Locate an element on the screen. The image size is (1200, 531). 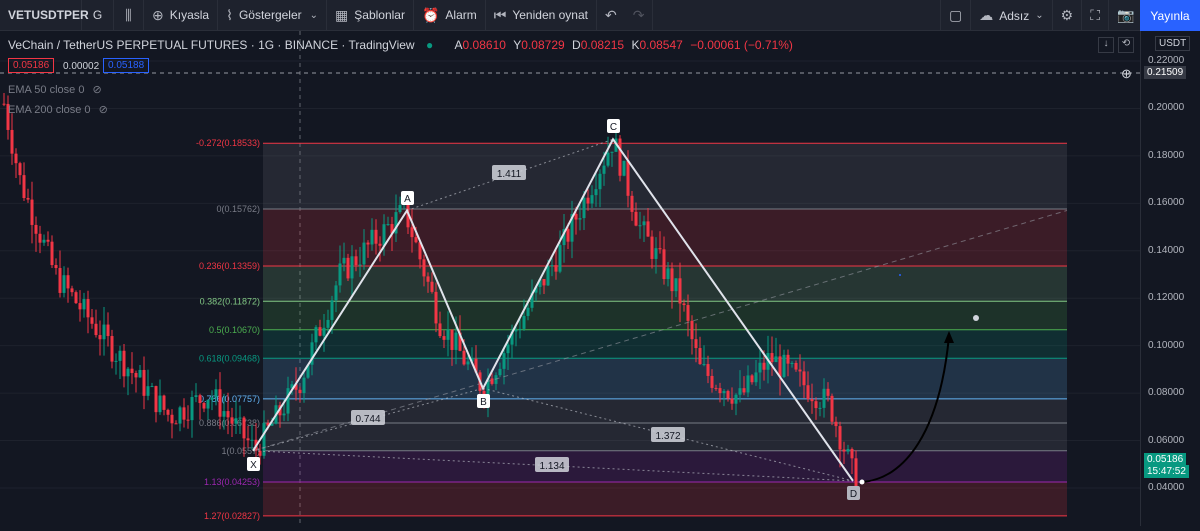
price-tick-label: 0.10000 is located at coordinates (1166, 345).